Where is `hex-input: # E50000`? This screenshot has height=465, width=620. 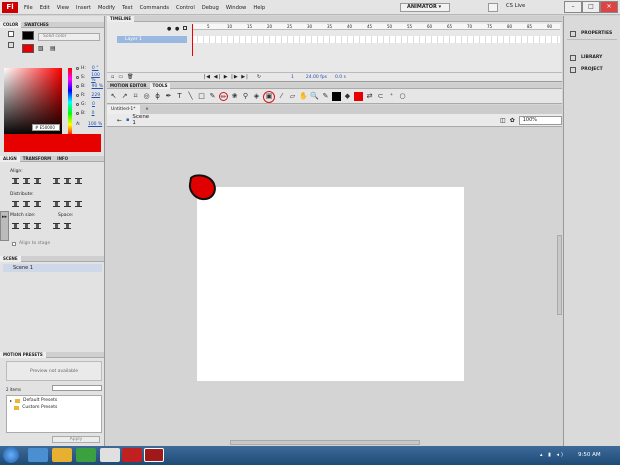 hex-input: # E50000 is located at coordinates (46, 127).